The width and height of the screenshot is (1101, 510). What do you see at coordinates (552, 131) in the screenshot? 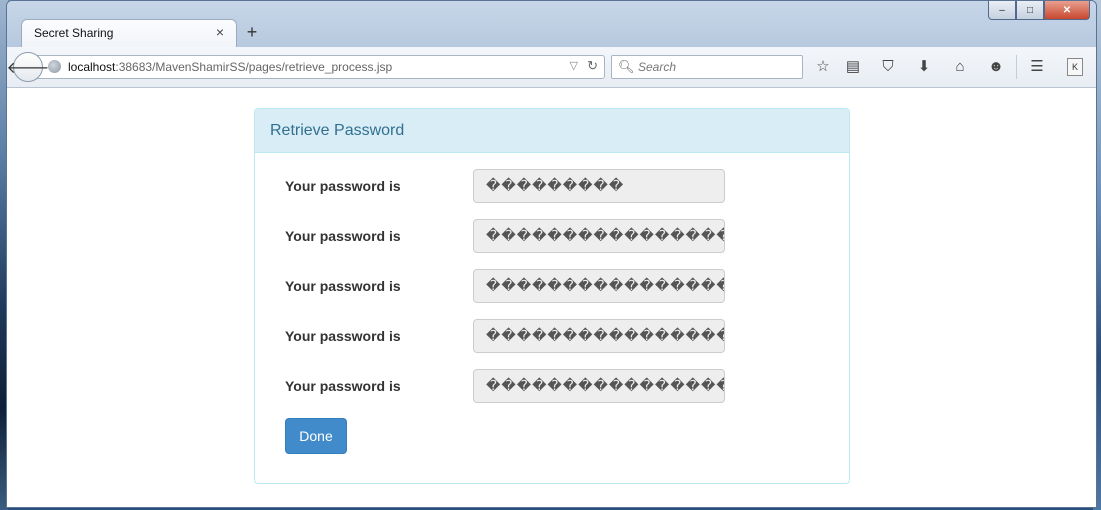
I see `panel-heading: Retrieve Password` at bounding box center [552, 131].